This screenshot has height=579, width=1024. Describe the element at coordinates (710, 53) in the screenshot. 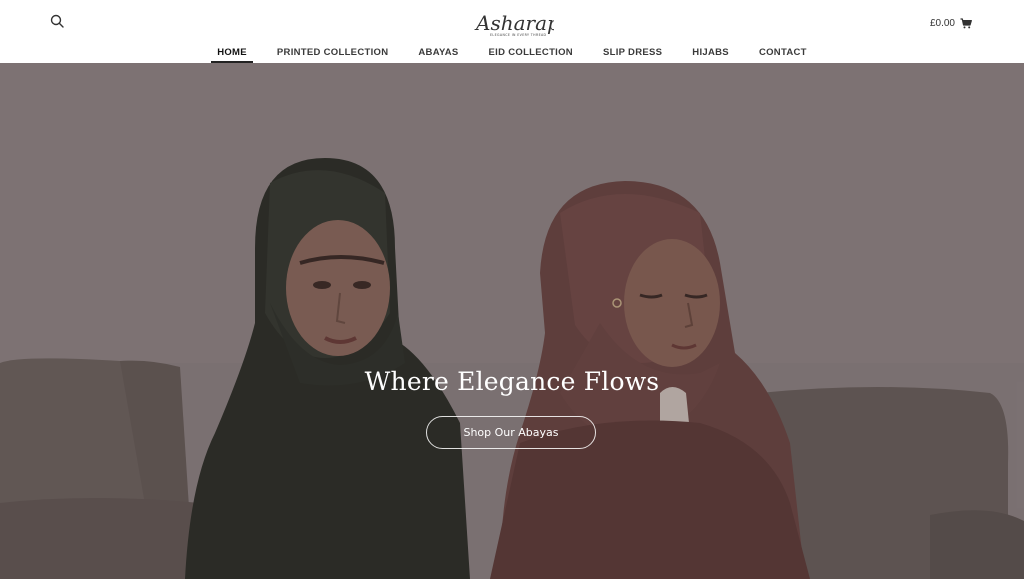

I see `nav-item-hijabs: HIJABS` at that location.